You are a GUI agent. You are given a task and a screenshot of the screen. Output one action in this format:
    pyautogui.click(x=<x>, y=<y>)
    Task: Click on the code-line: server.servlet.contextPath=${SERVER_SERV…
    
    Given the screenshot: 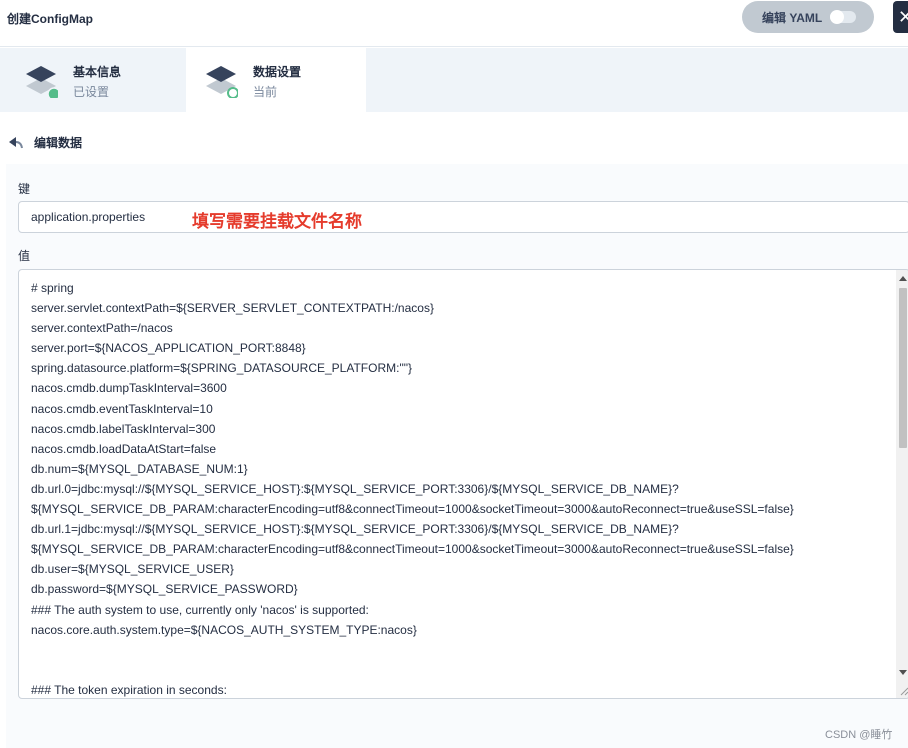 What is the action you would take?
    pyautogui.click(x=232, y=308)
    